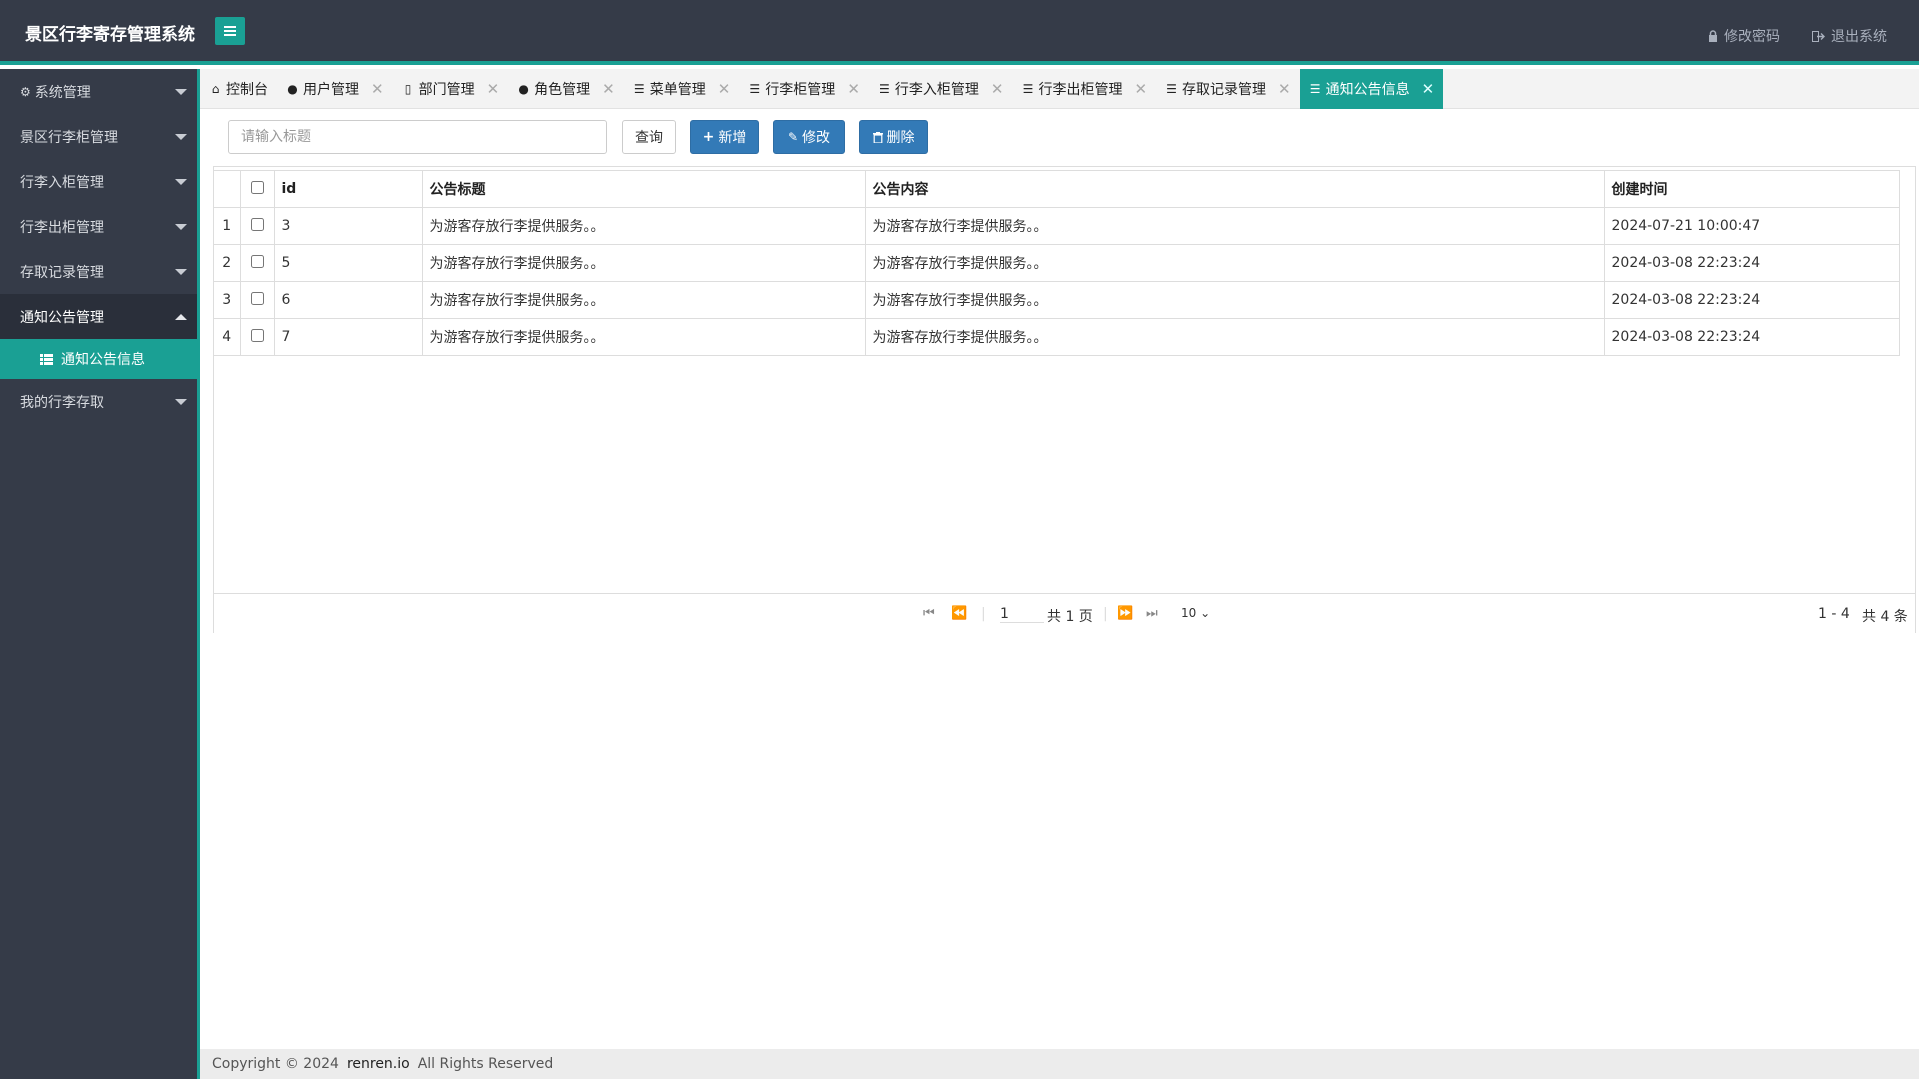 This screenshot has width=1919, height=1079. I want to click on plus-icon: +, so click(708, 137).